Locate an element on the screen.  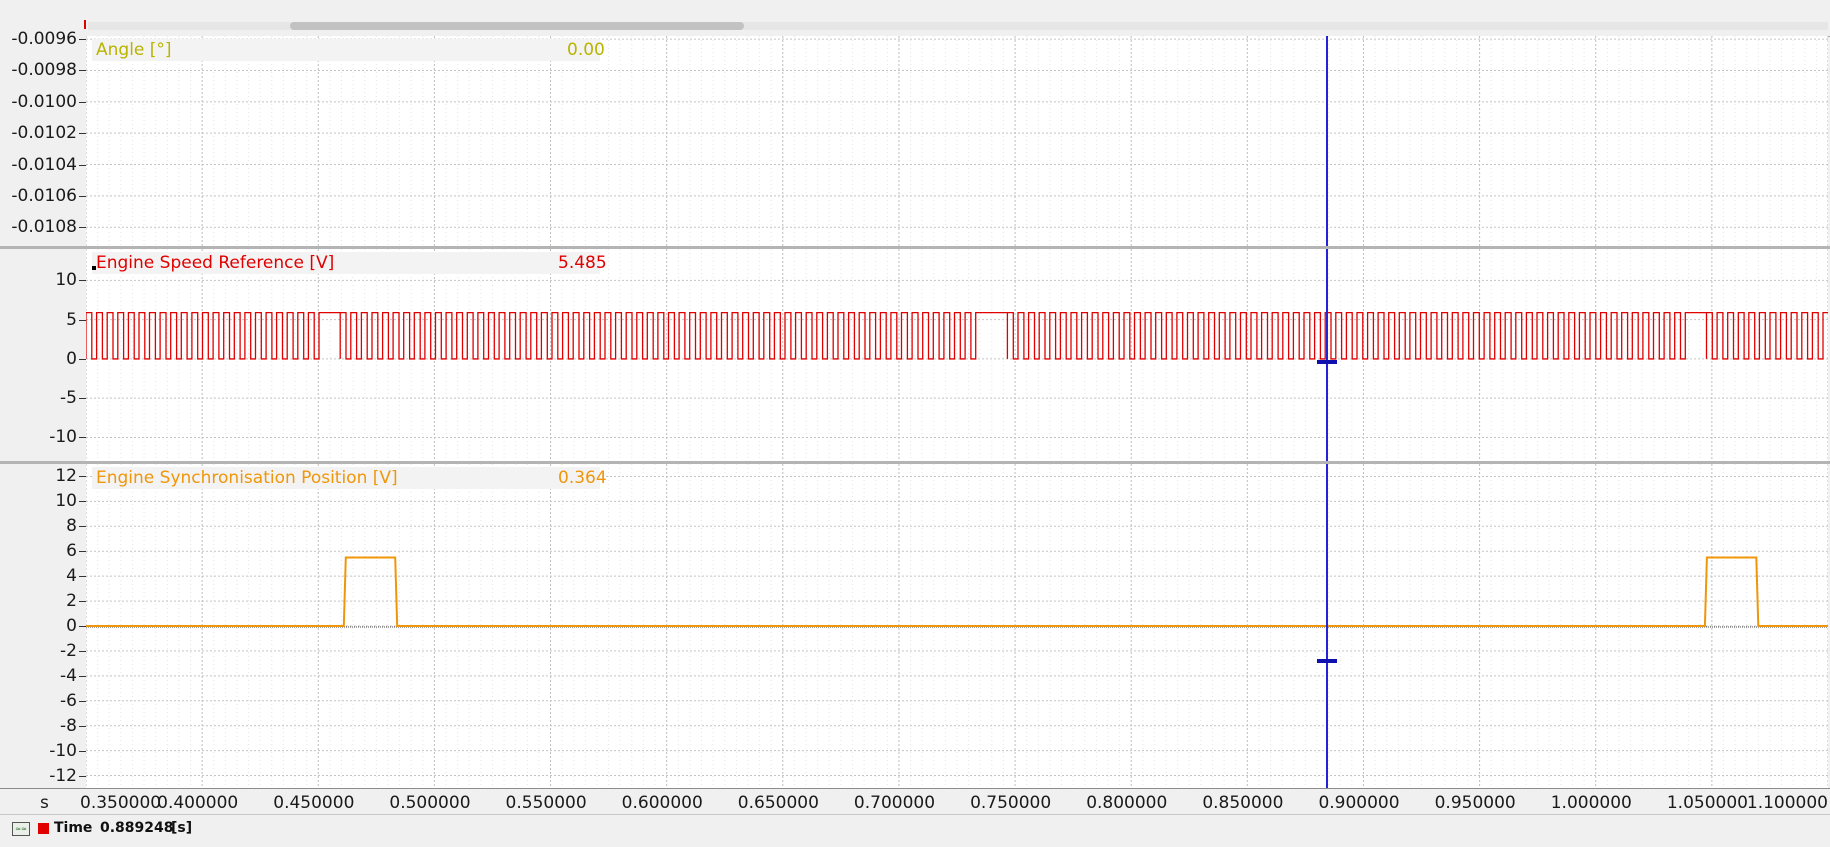
sync-position-series-line is located at coordinates (957, 591).